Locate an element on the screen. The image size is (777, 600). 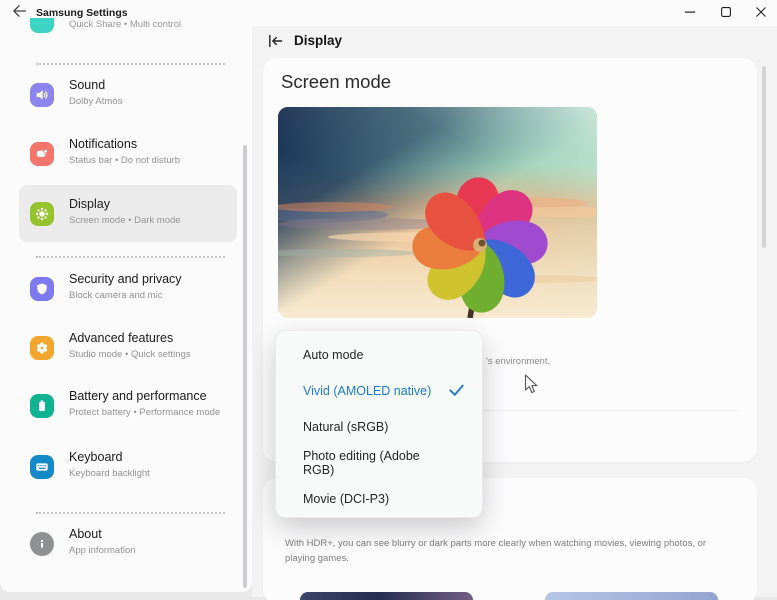
main-scrollbar is located at coordinates (764, 157).